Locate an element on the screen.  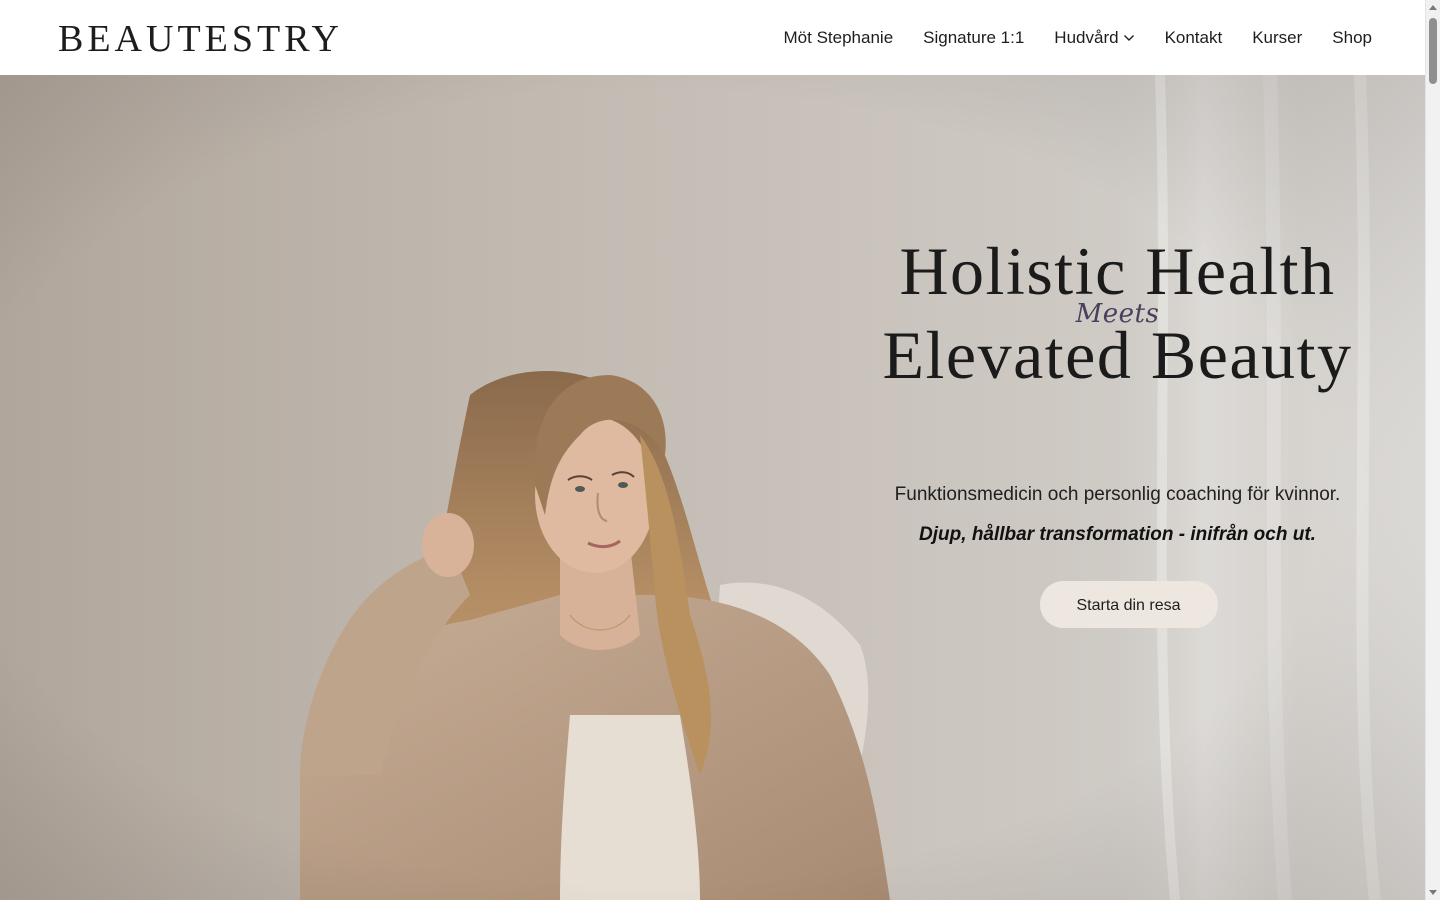
nav-item-label: Kurser is located at coordinates (1277, 37).